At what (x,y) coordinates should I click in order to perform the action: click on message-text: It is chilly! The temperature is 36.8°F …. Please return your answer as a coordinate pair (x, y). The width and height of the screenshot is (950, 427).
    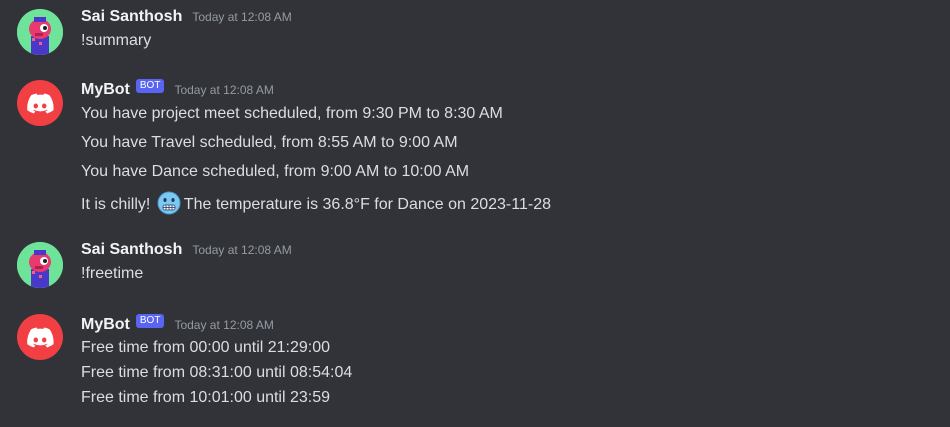
    Looking at the image, I should click on (316, 203).